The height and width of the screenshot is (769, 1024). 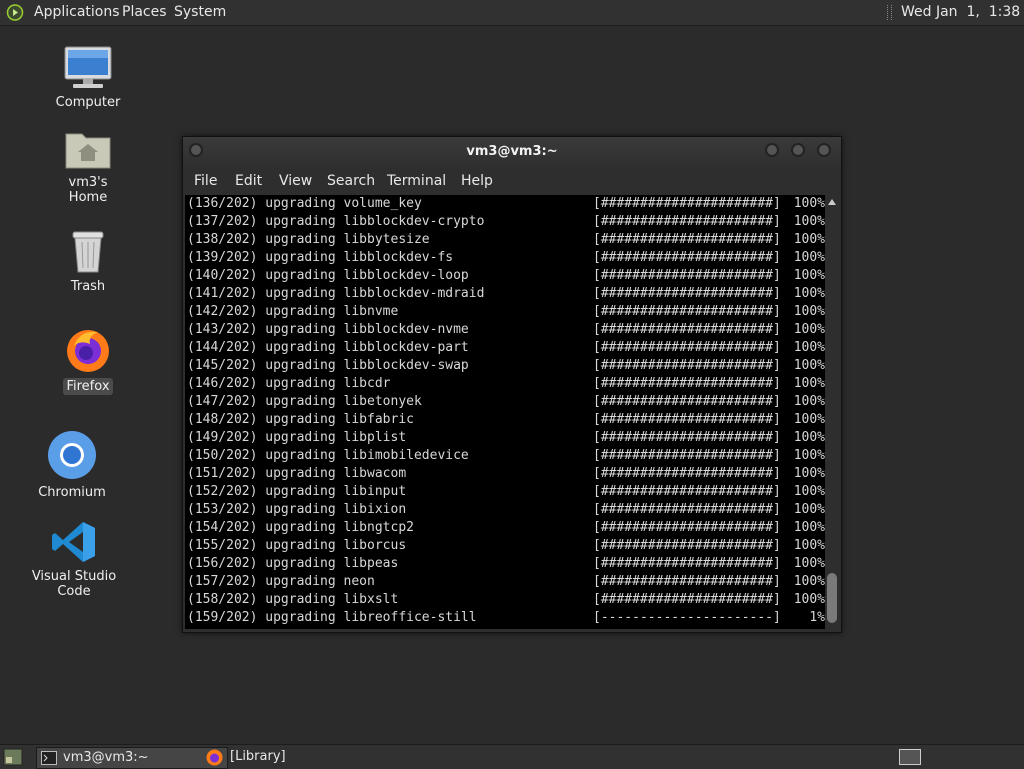 I want to click on terminal-icon, so click(x=49, y=758).